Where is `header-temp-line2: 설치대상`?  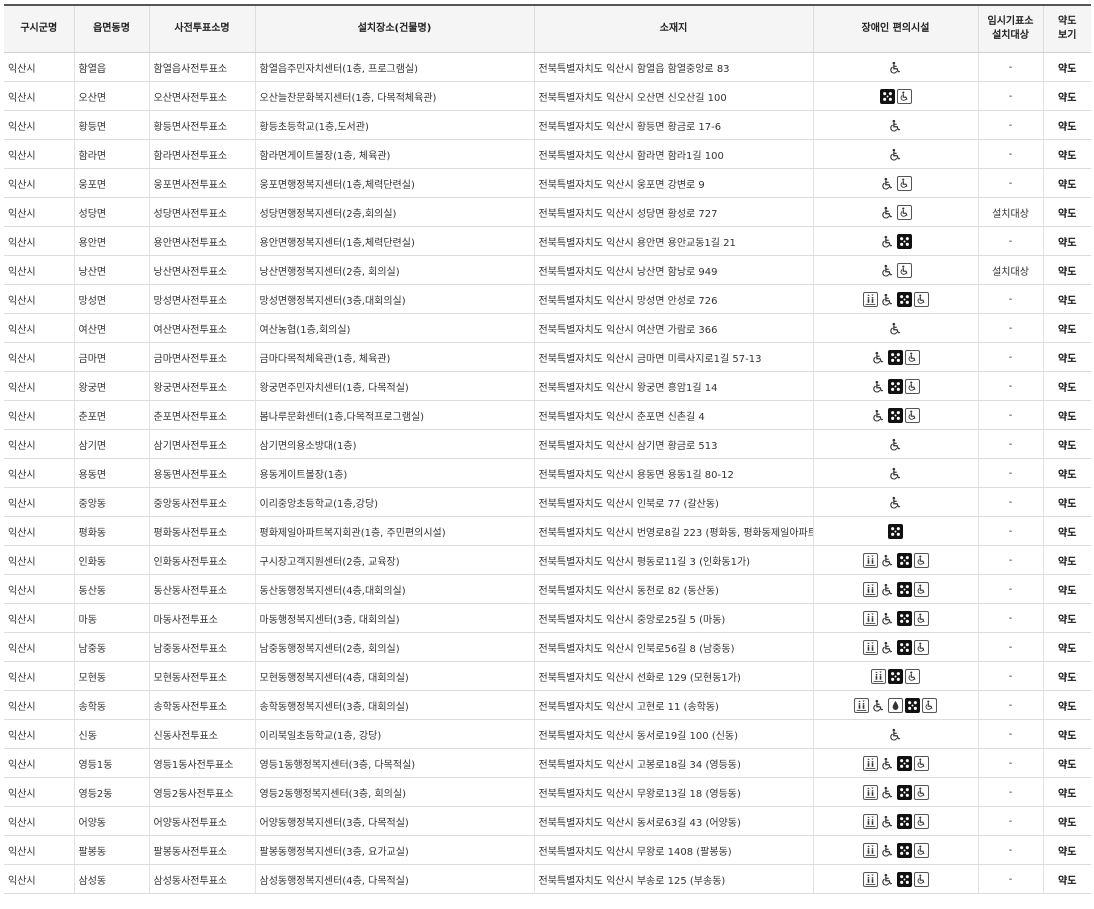 header-temp-line2: 설치대상 is located at coordinates (1010, 35).